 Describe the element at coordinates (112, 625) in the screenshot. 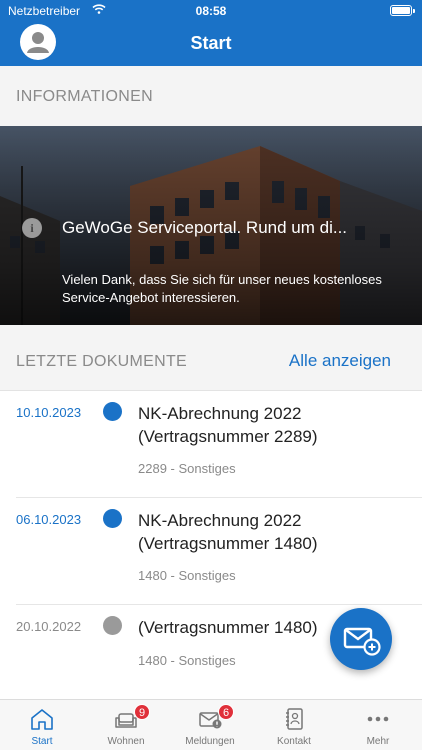

I see `read-status-dot` at that location.